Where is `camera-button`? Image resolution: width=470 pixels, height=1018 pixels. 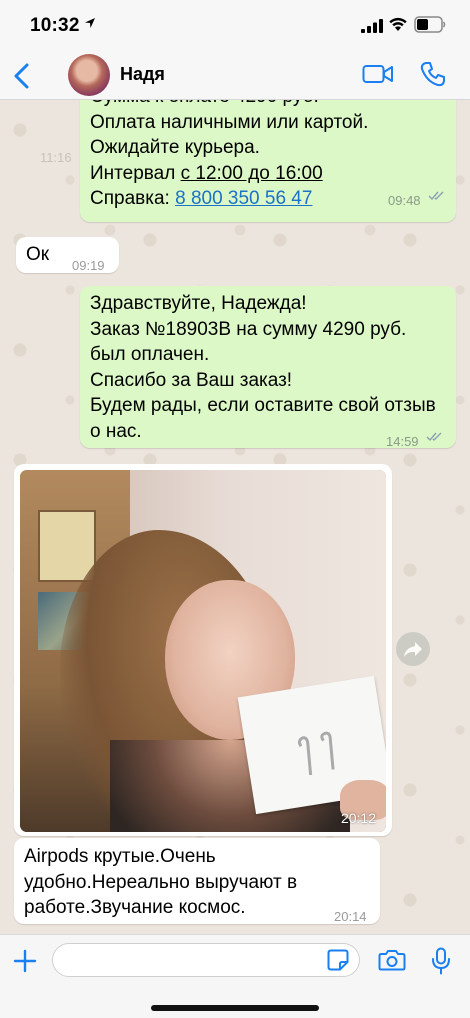 camera-button is located at coordinates (392, 960).